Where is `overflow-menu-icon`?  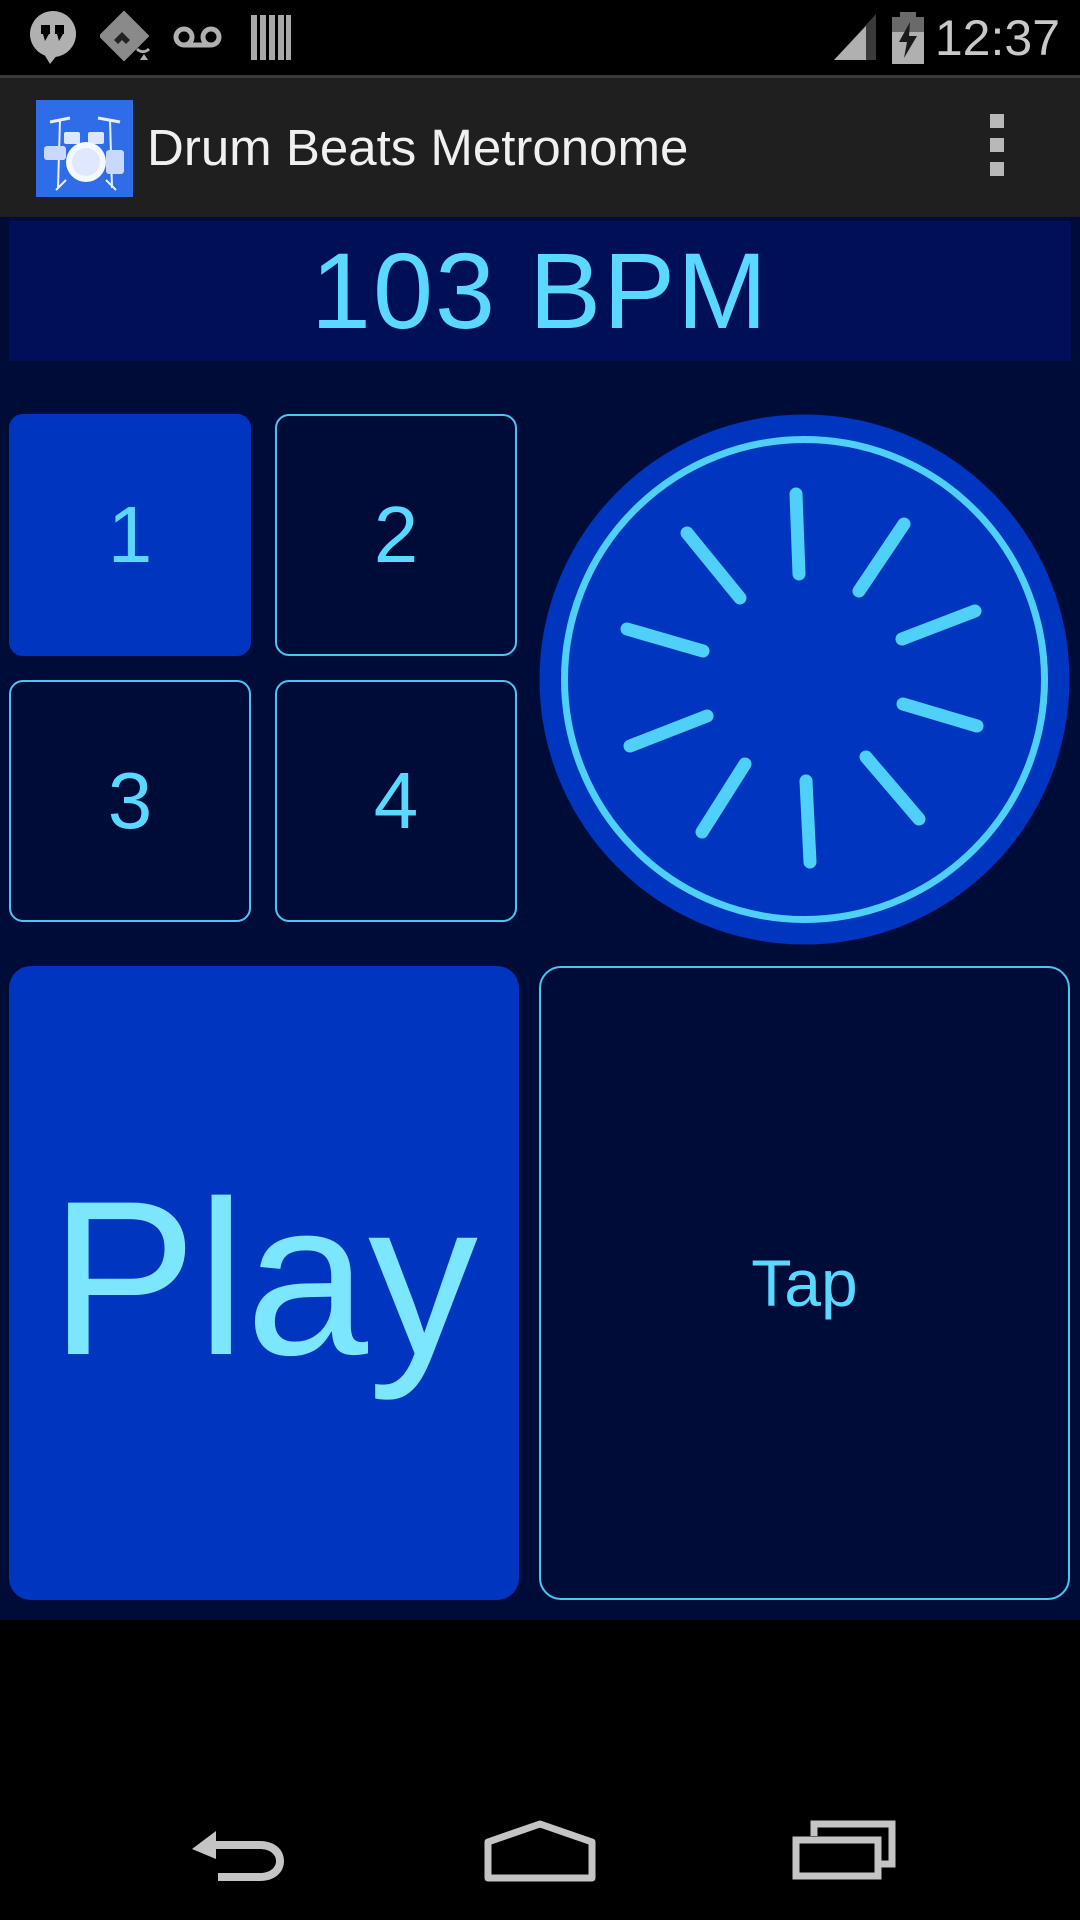
overflow-menu-icon is located at coordinates (997, 149).